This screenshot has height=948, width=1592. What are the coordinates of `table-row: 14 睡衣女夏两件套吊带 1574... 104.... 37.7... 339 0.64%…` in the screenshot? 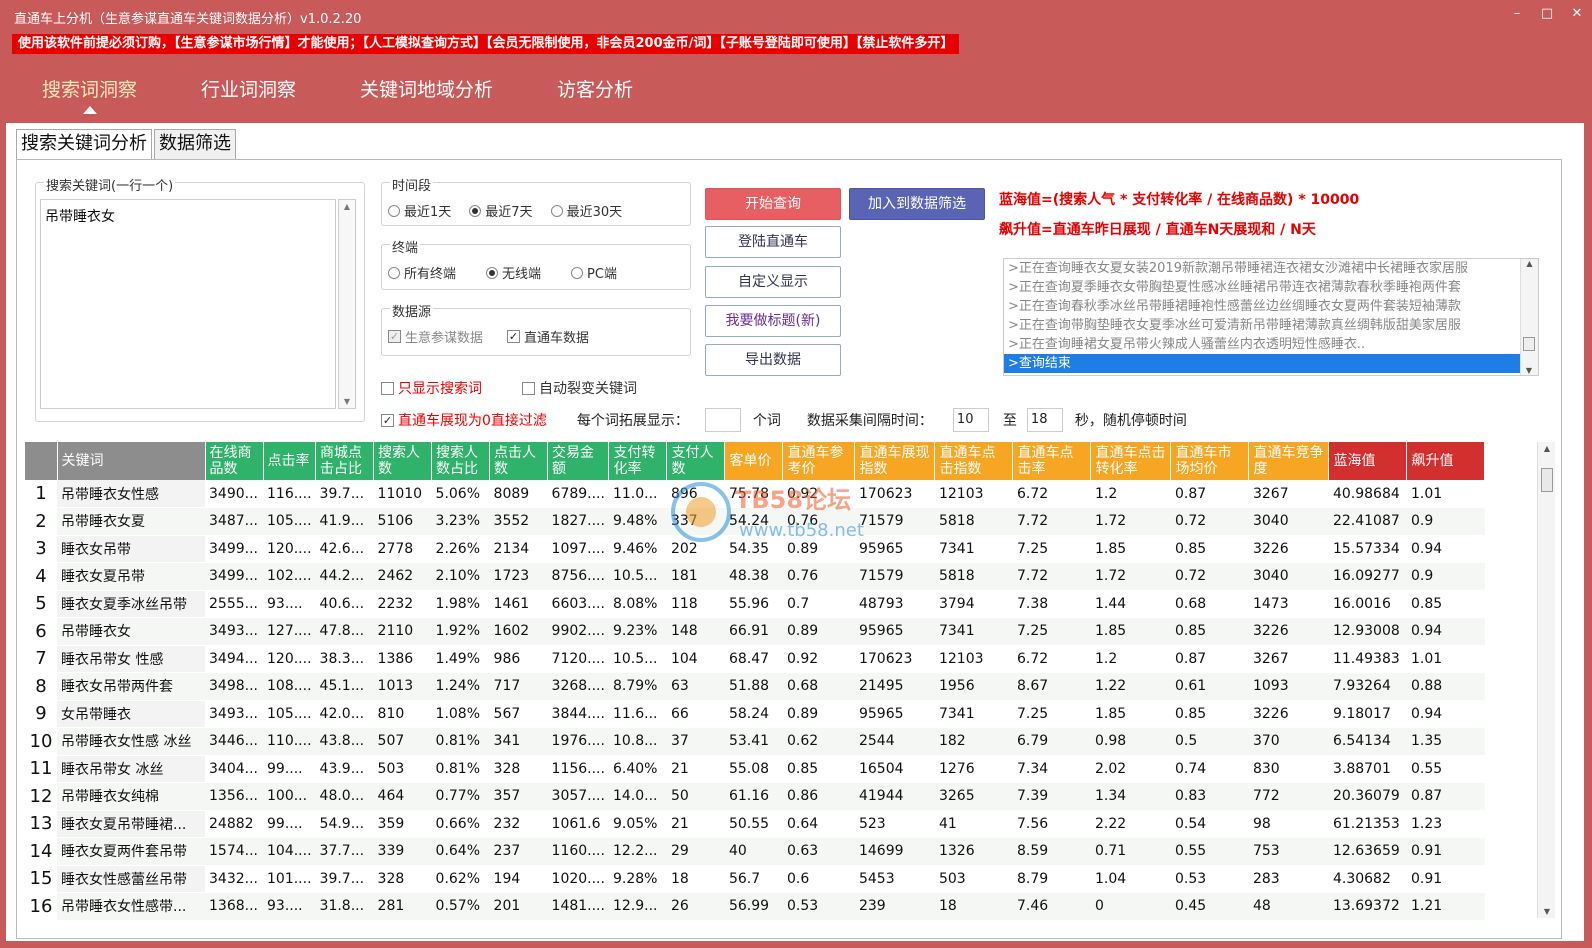 It's located at (755, 851).